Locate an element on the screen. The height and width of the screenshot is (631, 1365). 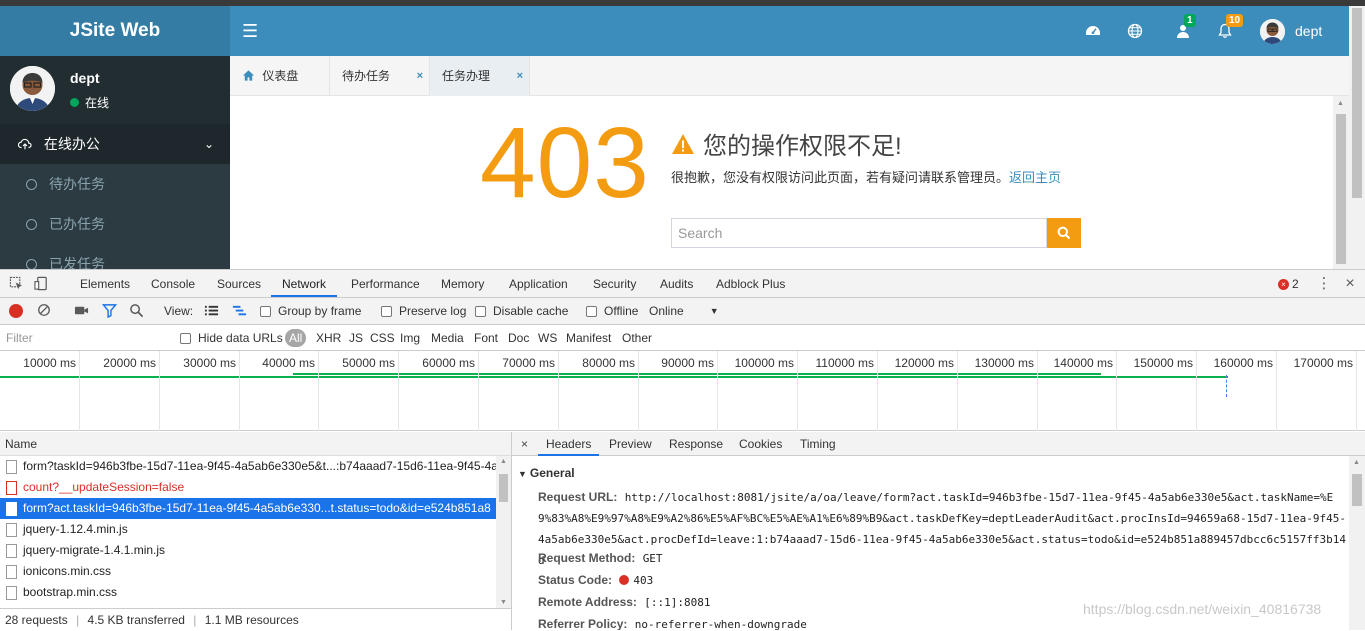
tab-task-handle: 任务办理 × is located at coordinates (480, 76).